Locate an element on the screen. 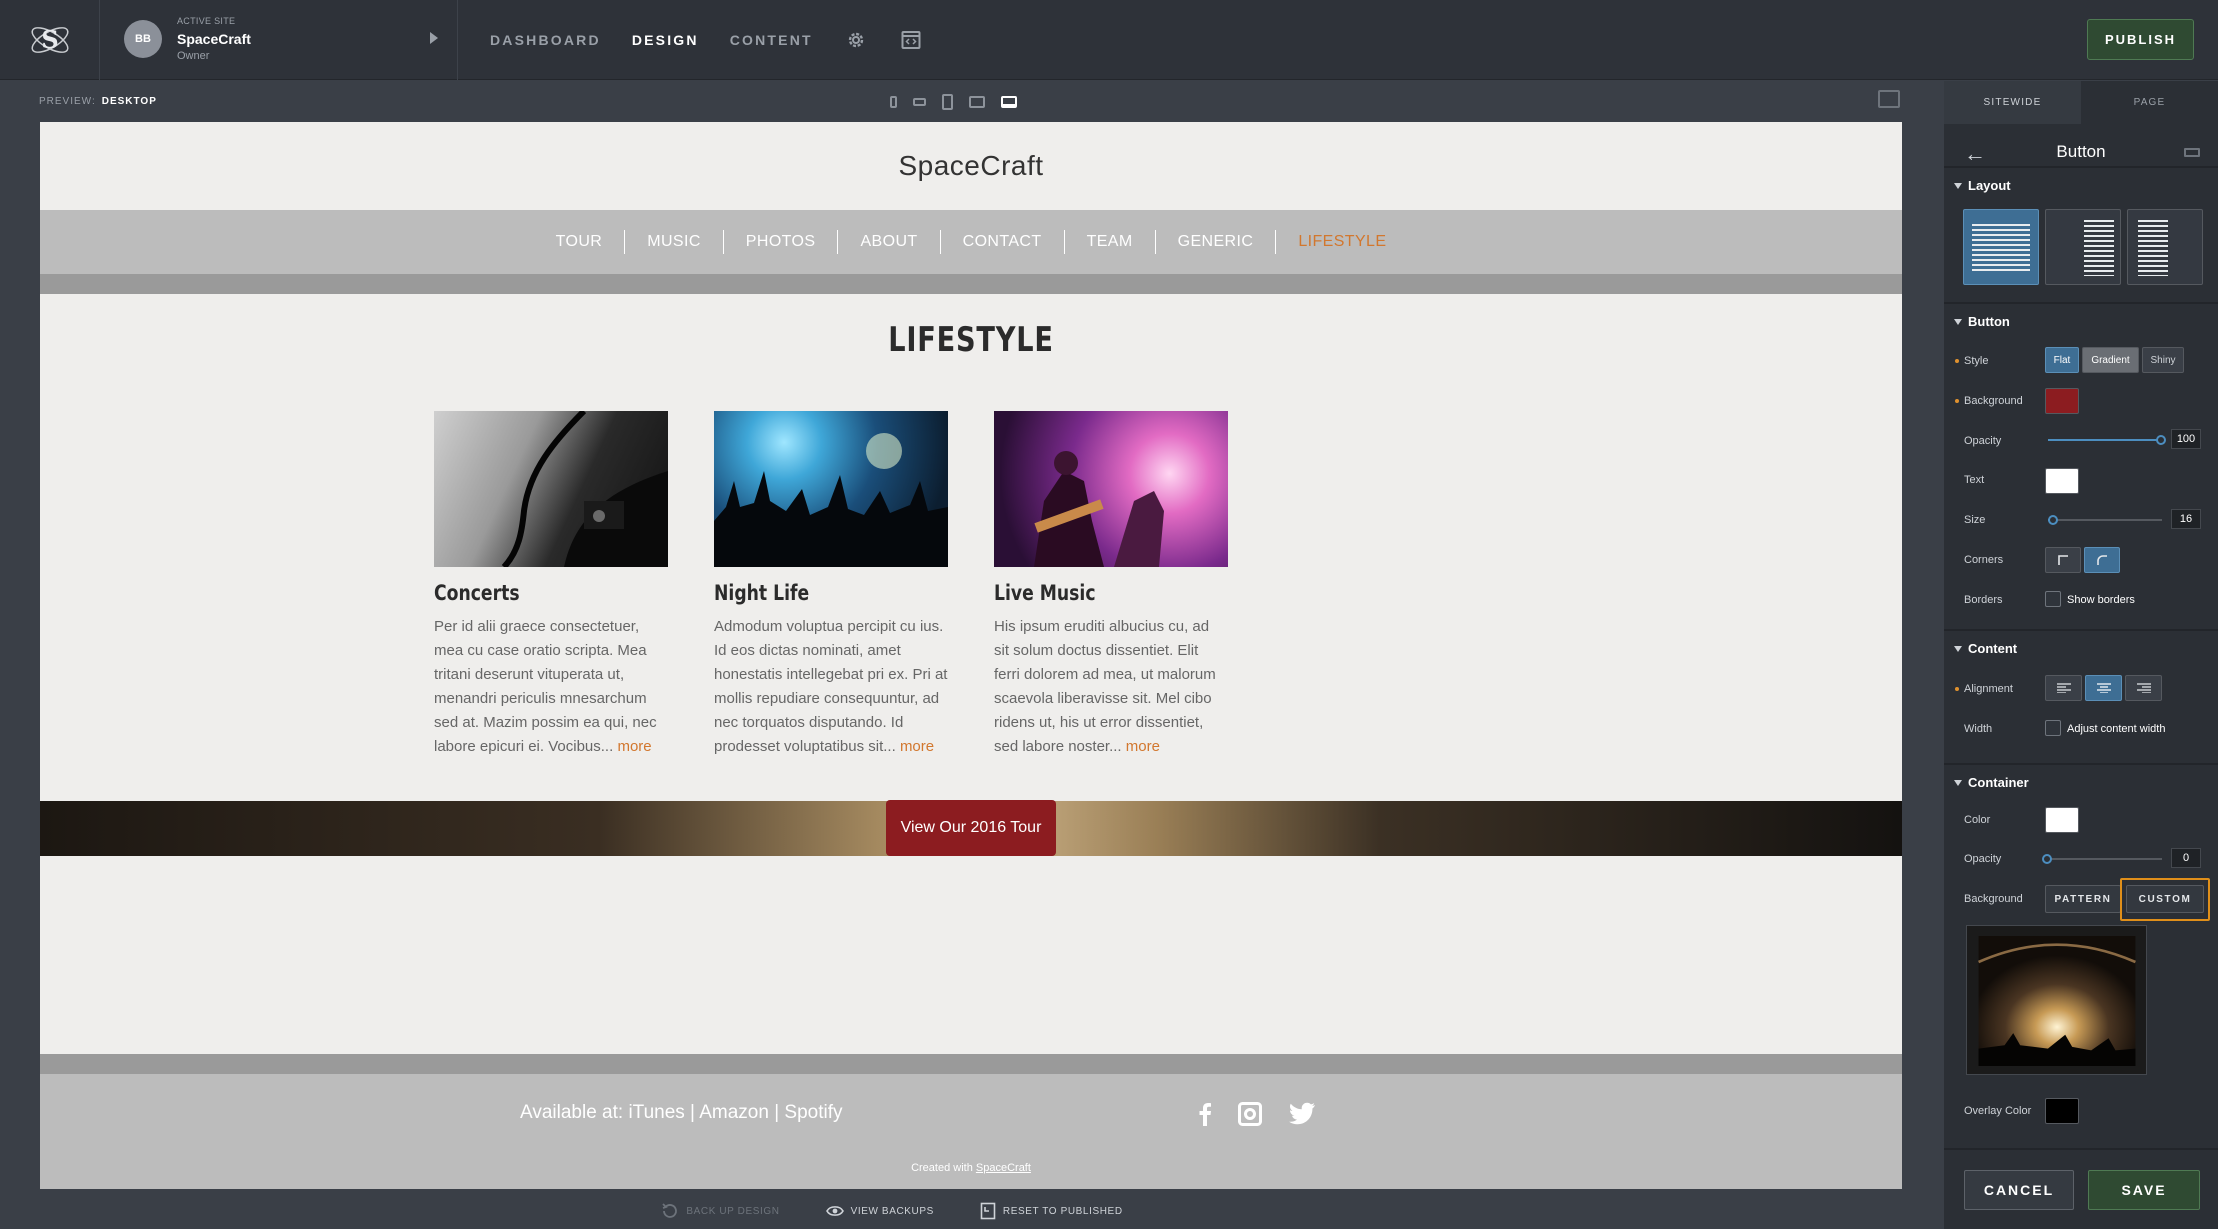 This screenshot has width=2218, height=1229. site-nav-lifestyle: LIFESTYLE is located at coordinates (1342, 242).